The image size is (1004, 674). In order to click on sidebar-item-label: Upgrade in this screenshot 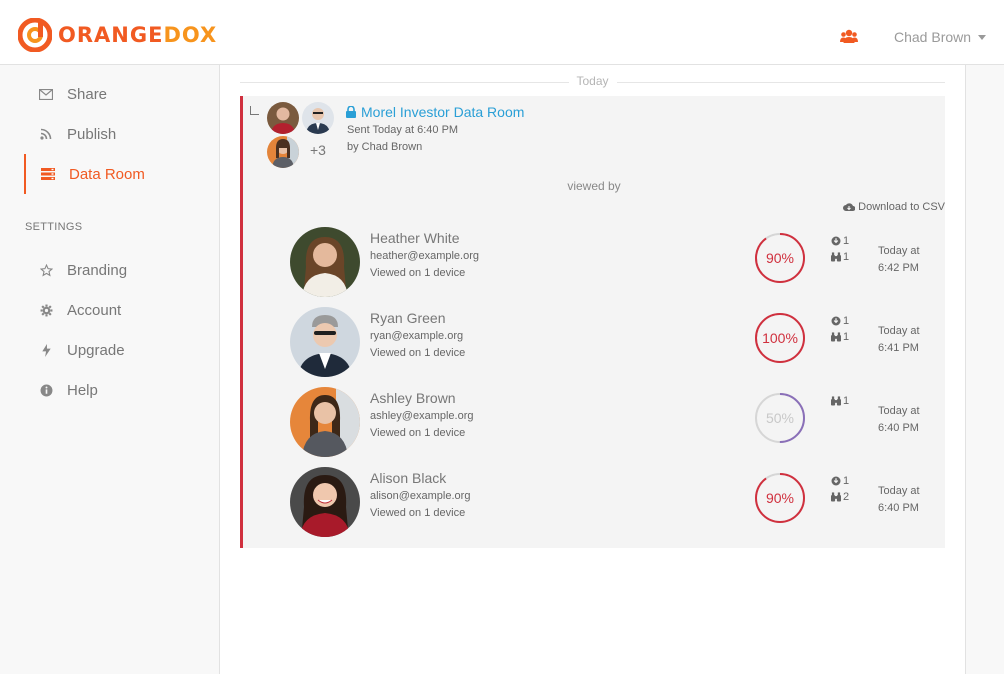, I will do `click(96, 350)`.